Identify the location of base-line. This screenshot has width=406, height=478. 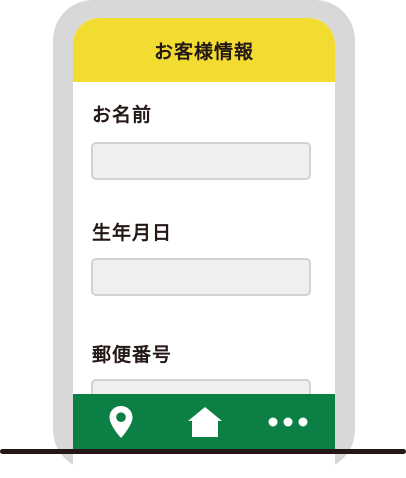
(203, 451).